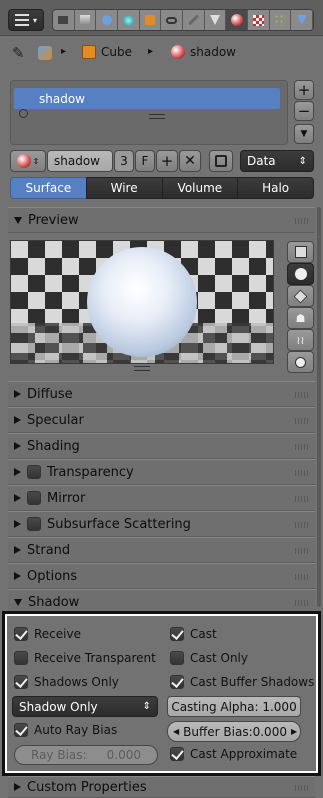 The height and width of the screenshot is (798, 323). What do you see at coordinates (221, 161) in the screenshot?
I see `copy-material-button` at bounding box center [221, 161].